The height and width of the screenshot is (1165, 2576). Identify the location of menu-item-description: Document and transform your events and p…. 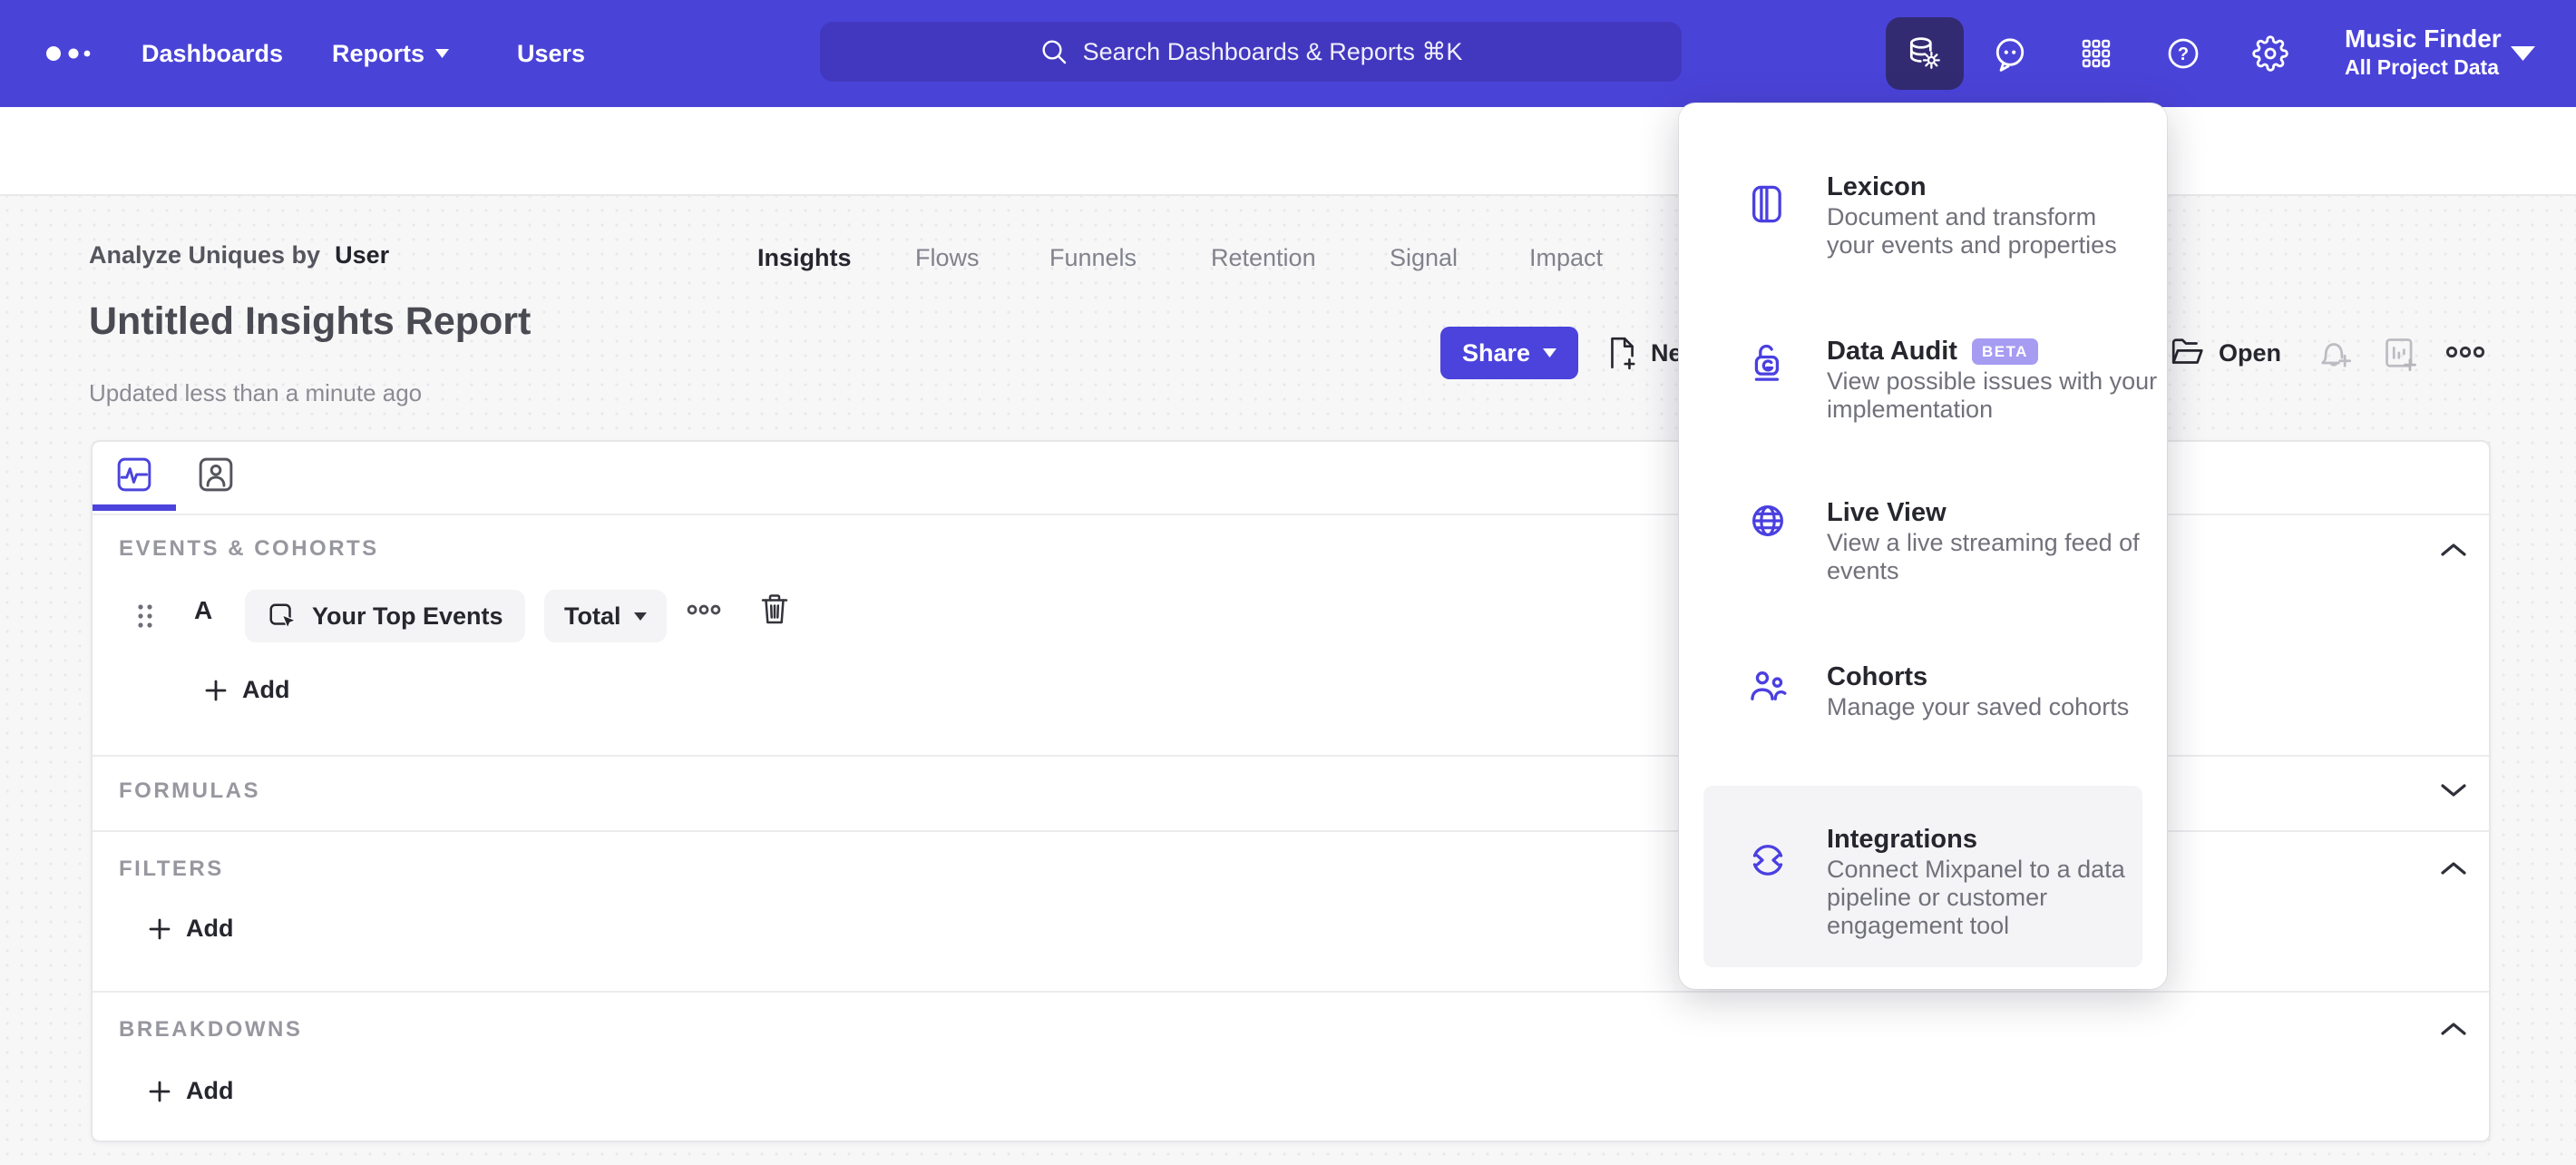
(1972, 231).